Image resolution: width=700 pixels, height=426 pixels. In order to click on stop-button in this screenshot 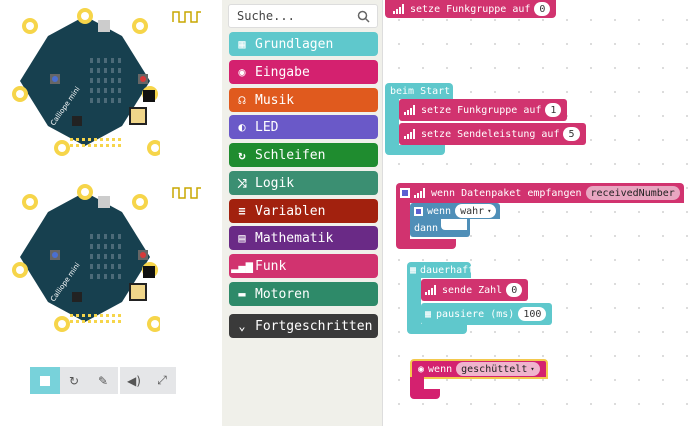, I will do `click(45, 380)`.